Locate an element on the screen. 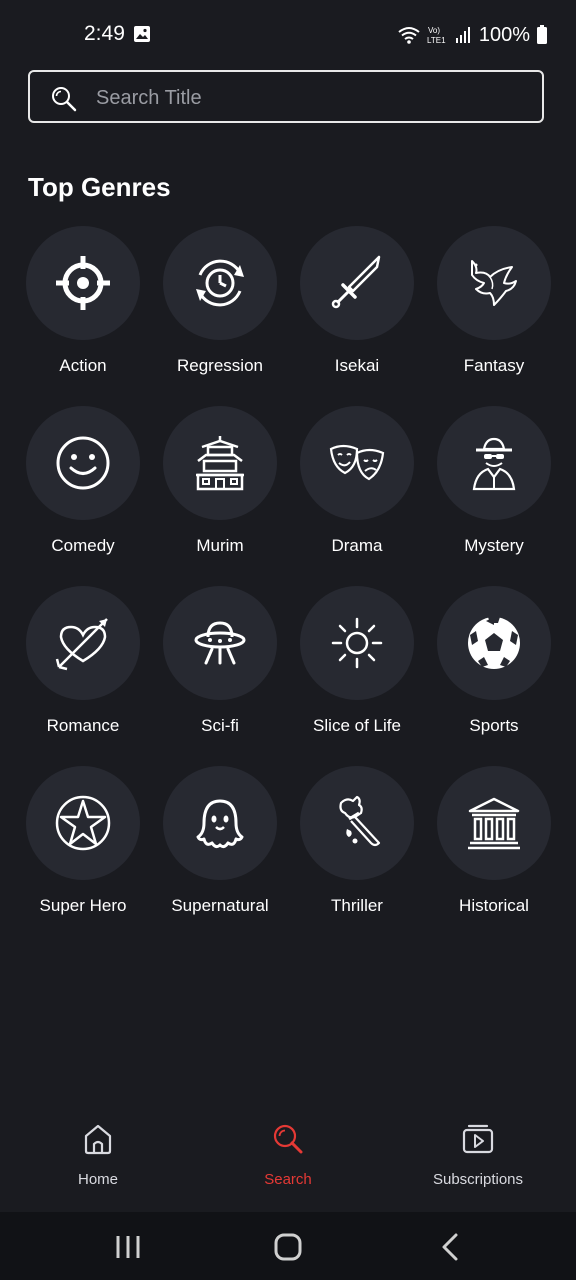  sword-icon is located at coordinates (356, 282).